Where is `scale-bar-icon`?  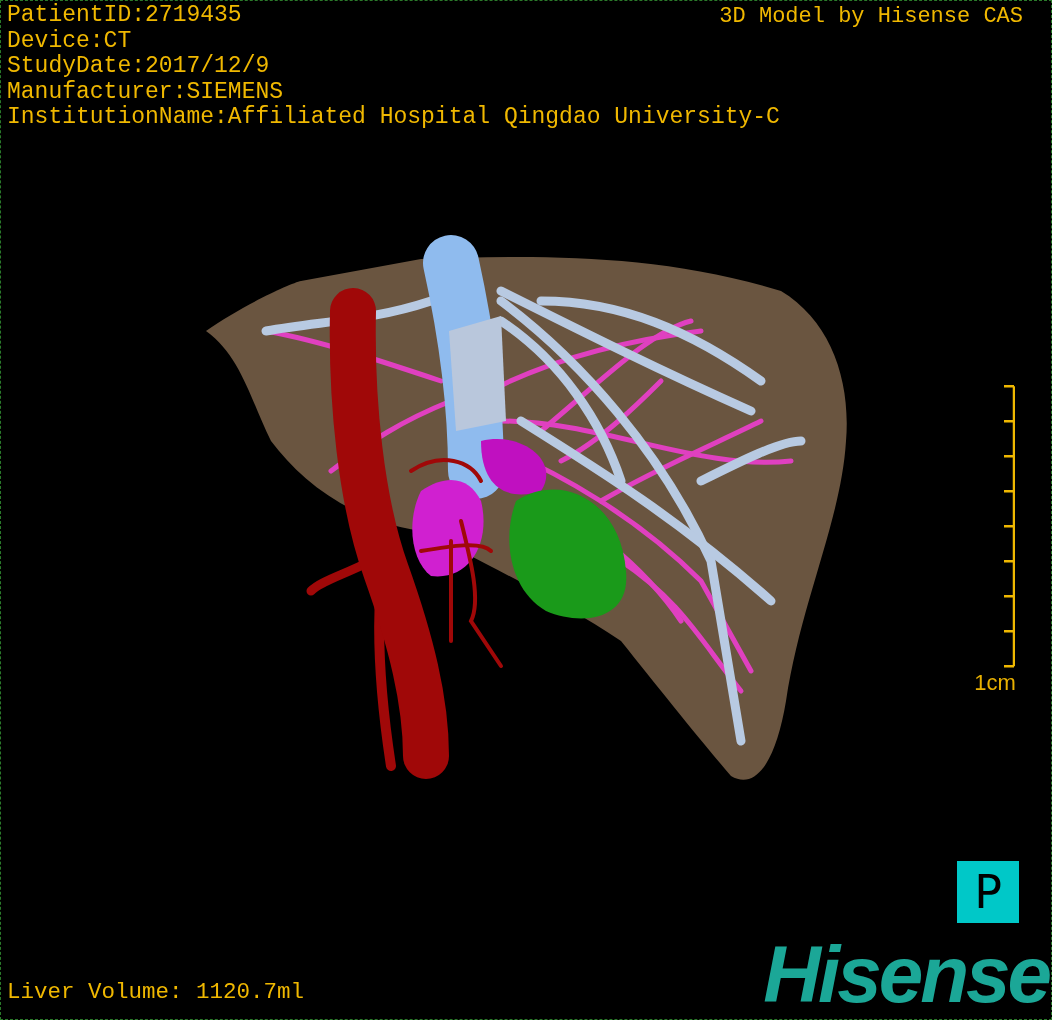
scale-bar-icon is located at coordinates (1009, 526).